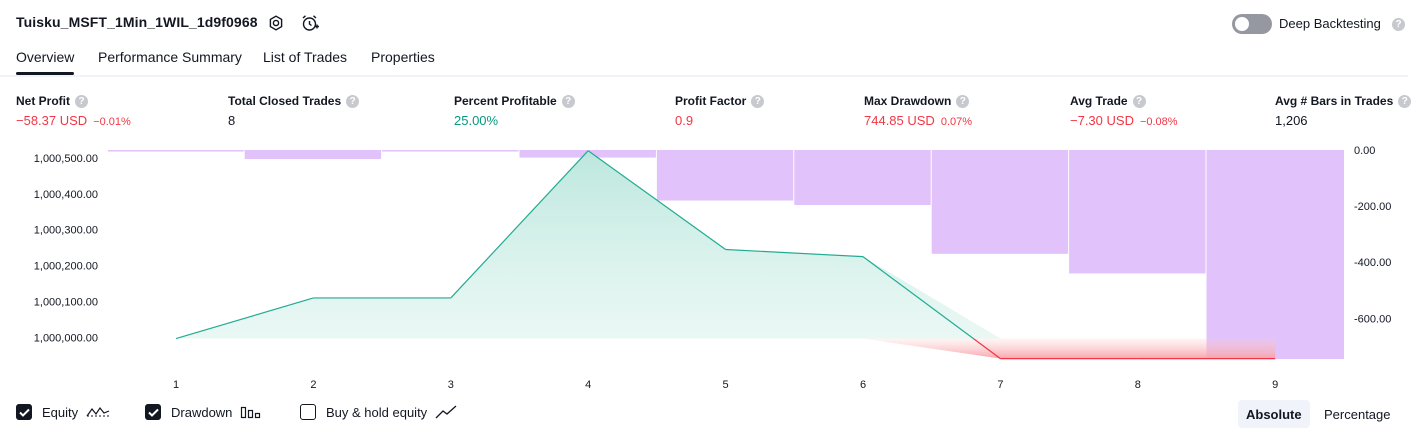 The image size is (1424, 438). Describe the element at coordinates (1334, 101) in the screenshot. I see `metric-label: Avg # Bars in Trades` at that location.